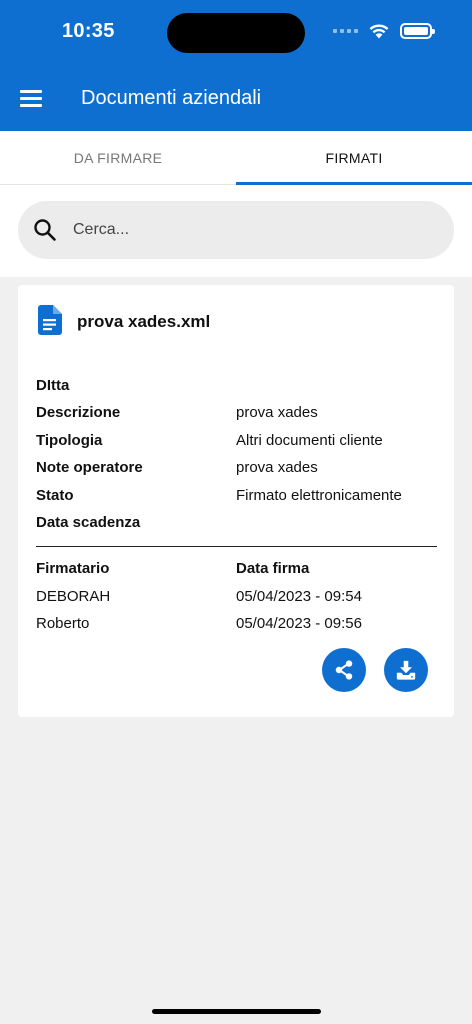 This screenshot has height=1024, width=472. I want to click on signer-row: DEBORAH 05/04/2023 - 09:54, so click(236, 596).